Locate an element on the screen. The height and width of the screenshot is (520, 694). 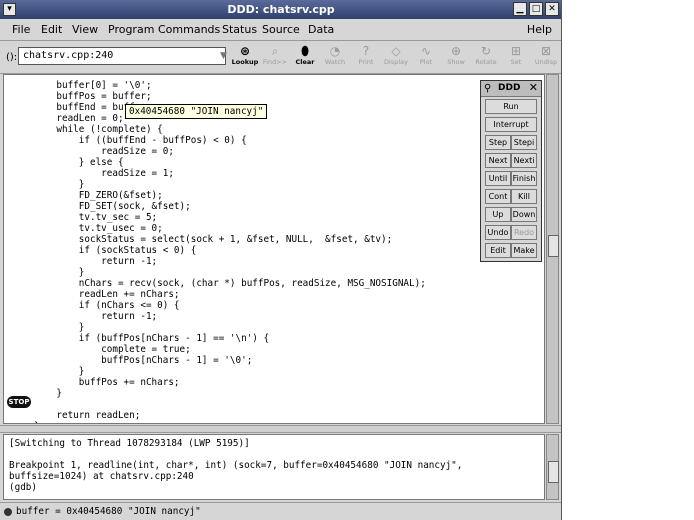
source-line: buffPos = buffer; is located at coordinates (93, 96).